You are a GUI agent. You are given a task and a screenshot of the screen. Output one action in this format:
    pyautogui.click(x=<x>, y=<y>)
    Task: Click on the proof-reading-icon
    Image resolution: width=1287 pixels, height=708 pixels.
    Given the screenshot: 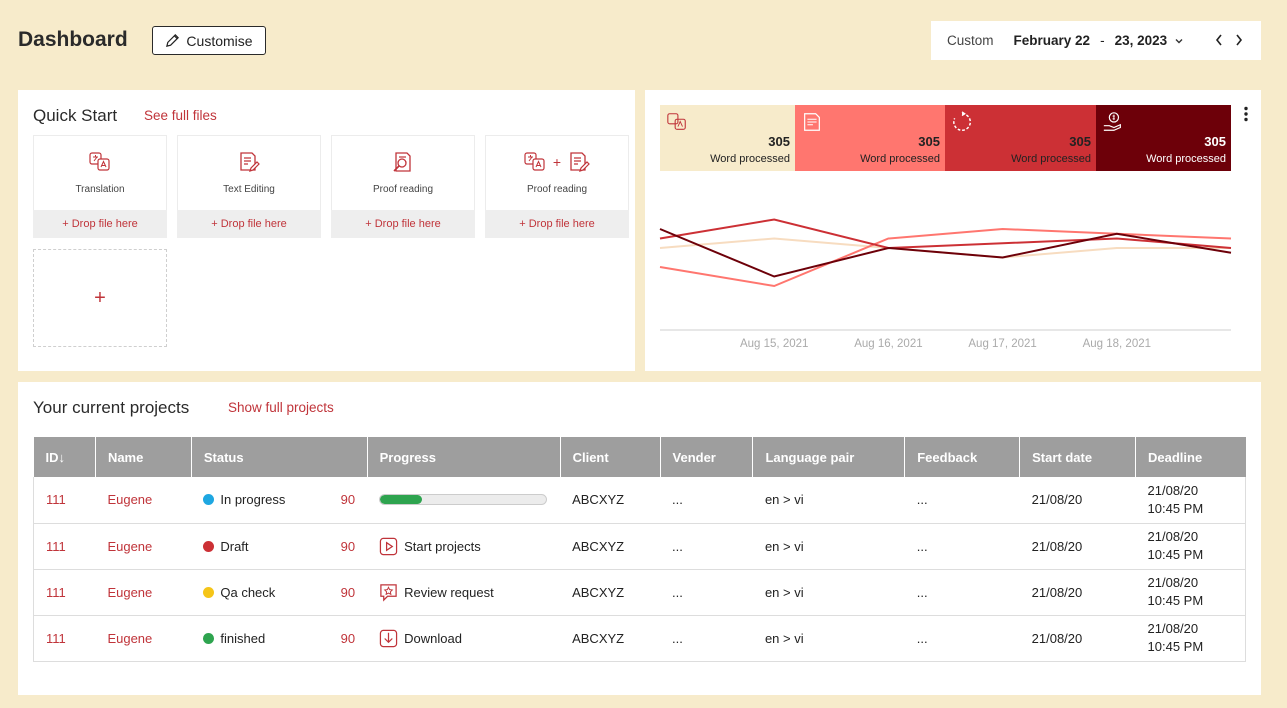 What is the action you would take?
    pyautogui.click(x=402, y=162)
    